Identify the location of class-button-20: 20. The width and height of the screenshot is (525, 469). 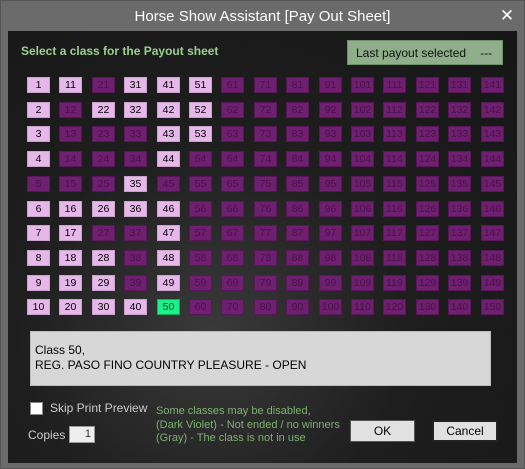
(70, 307).